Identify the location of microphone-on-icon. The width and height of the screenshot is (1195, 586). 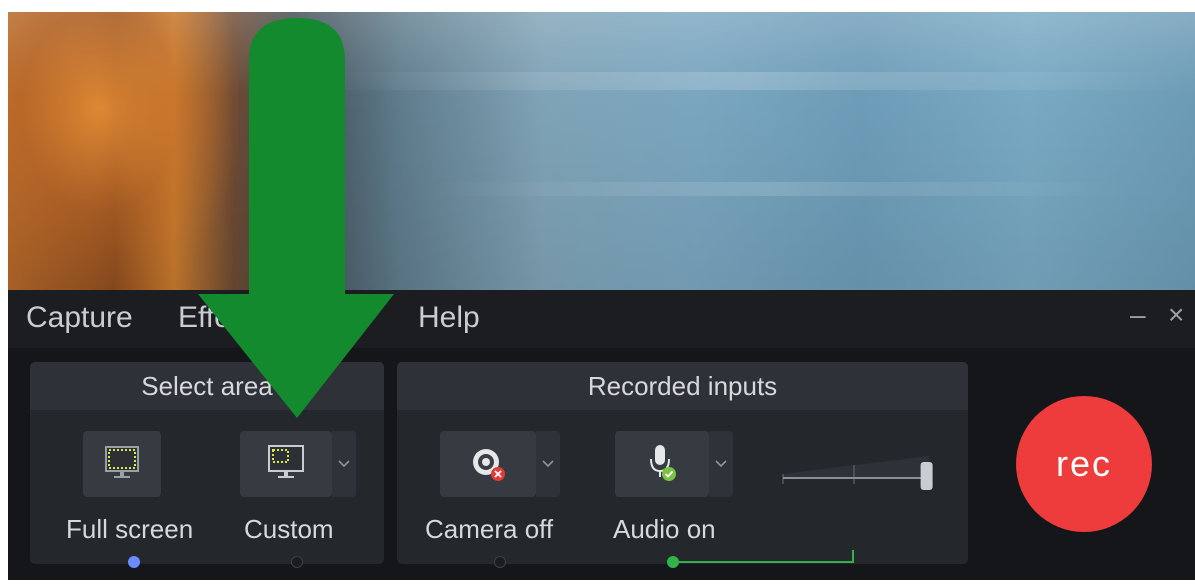
(663, 463).